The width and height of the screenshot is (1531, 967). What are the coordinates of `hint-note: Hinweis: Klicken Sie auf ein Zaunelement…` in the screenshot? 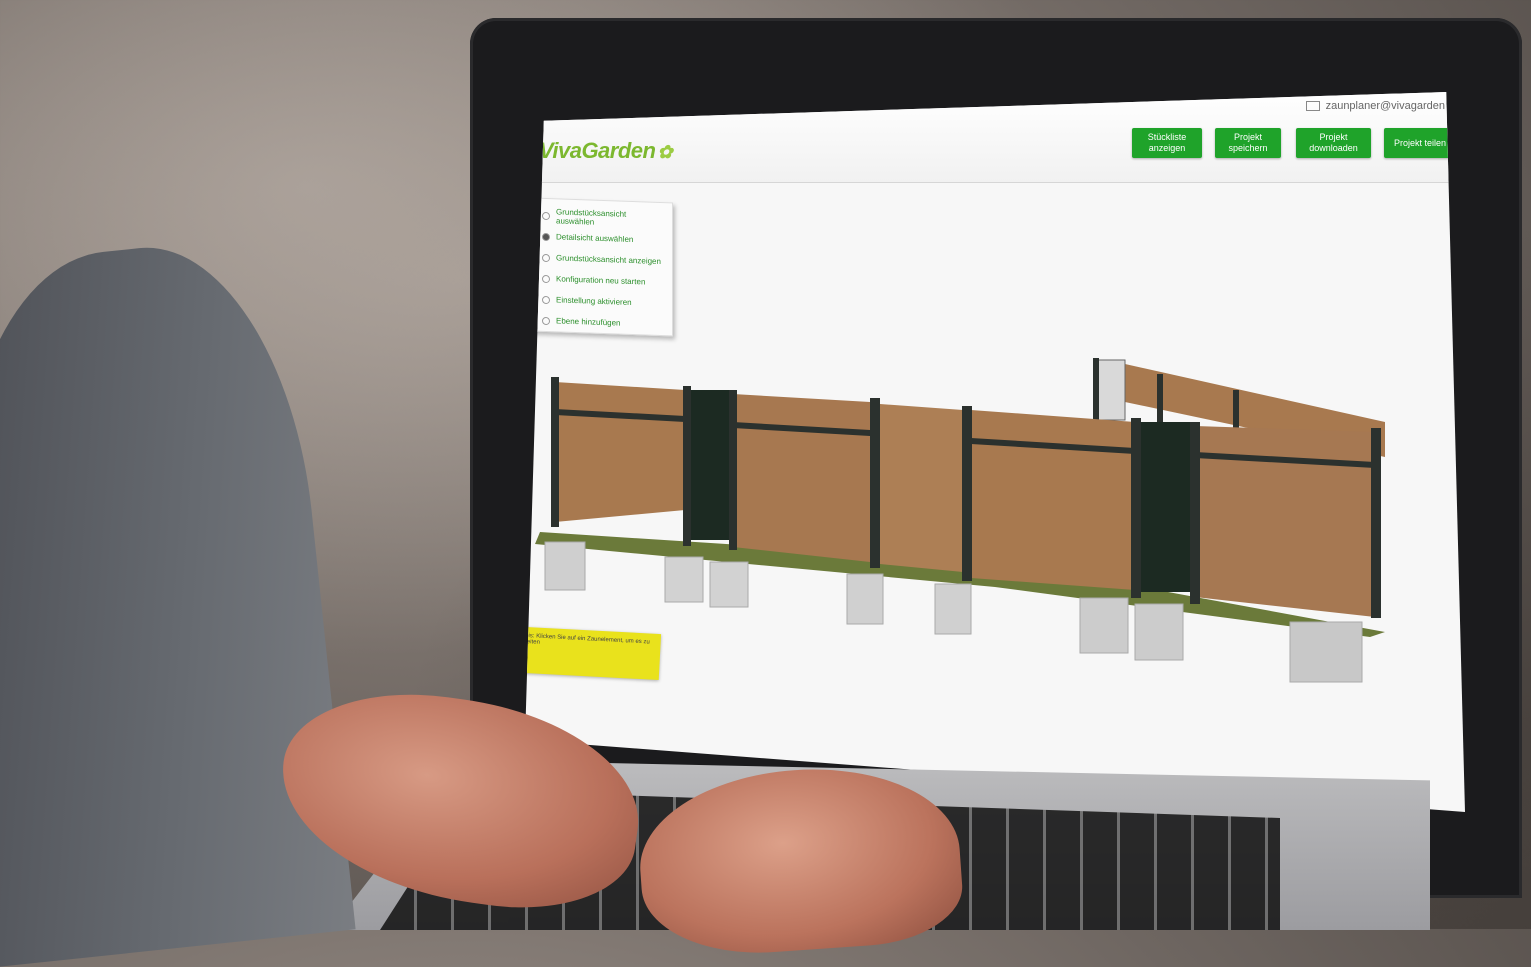 It's located at (593, 653).